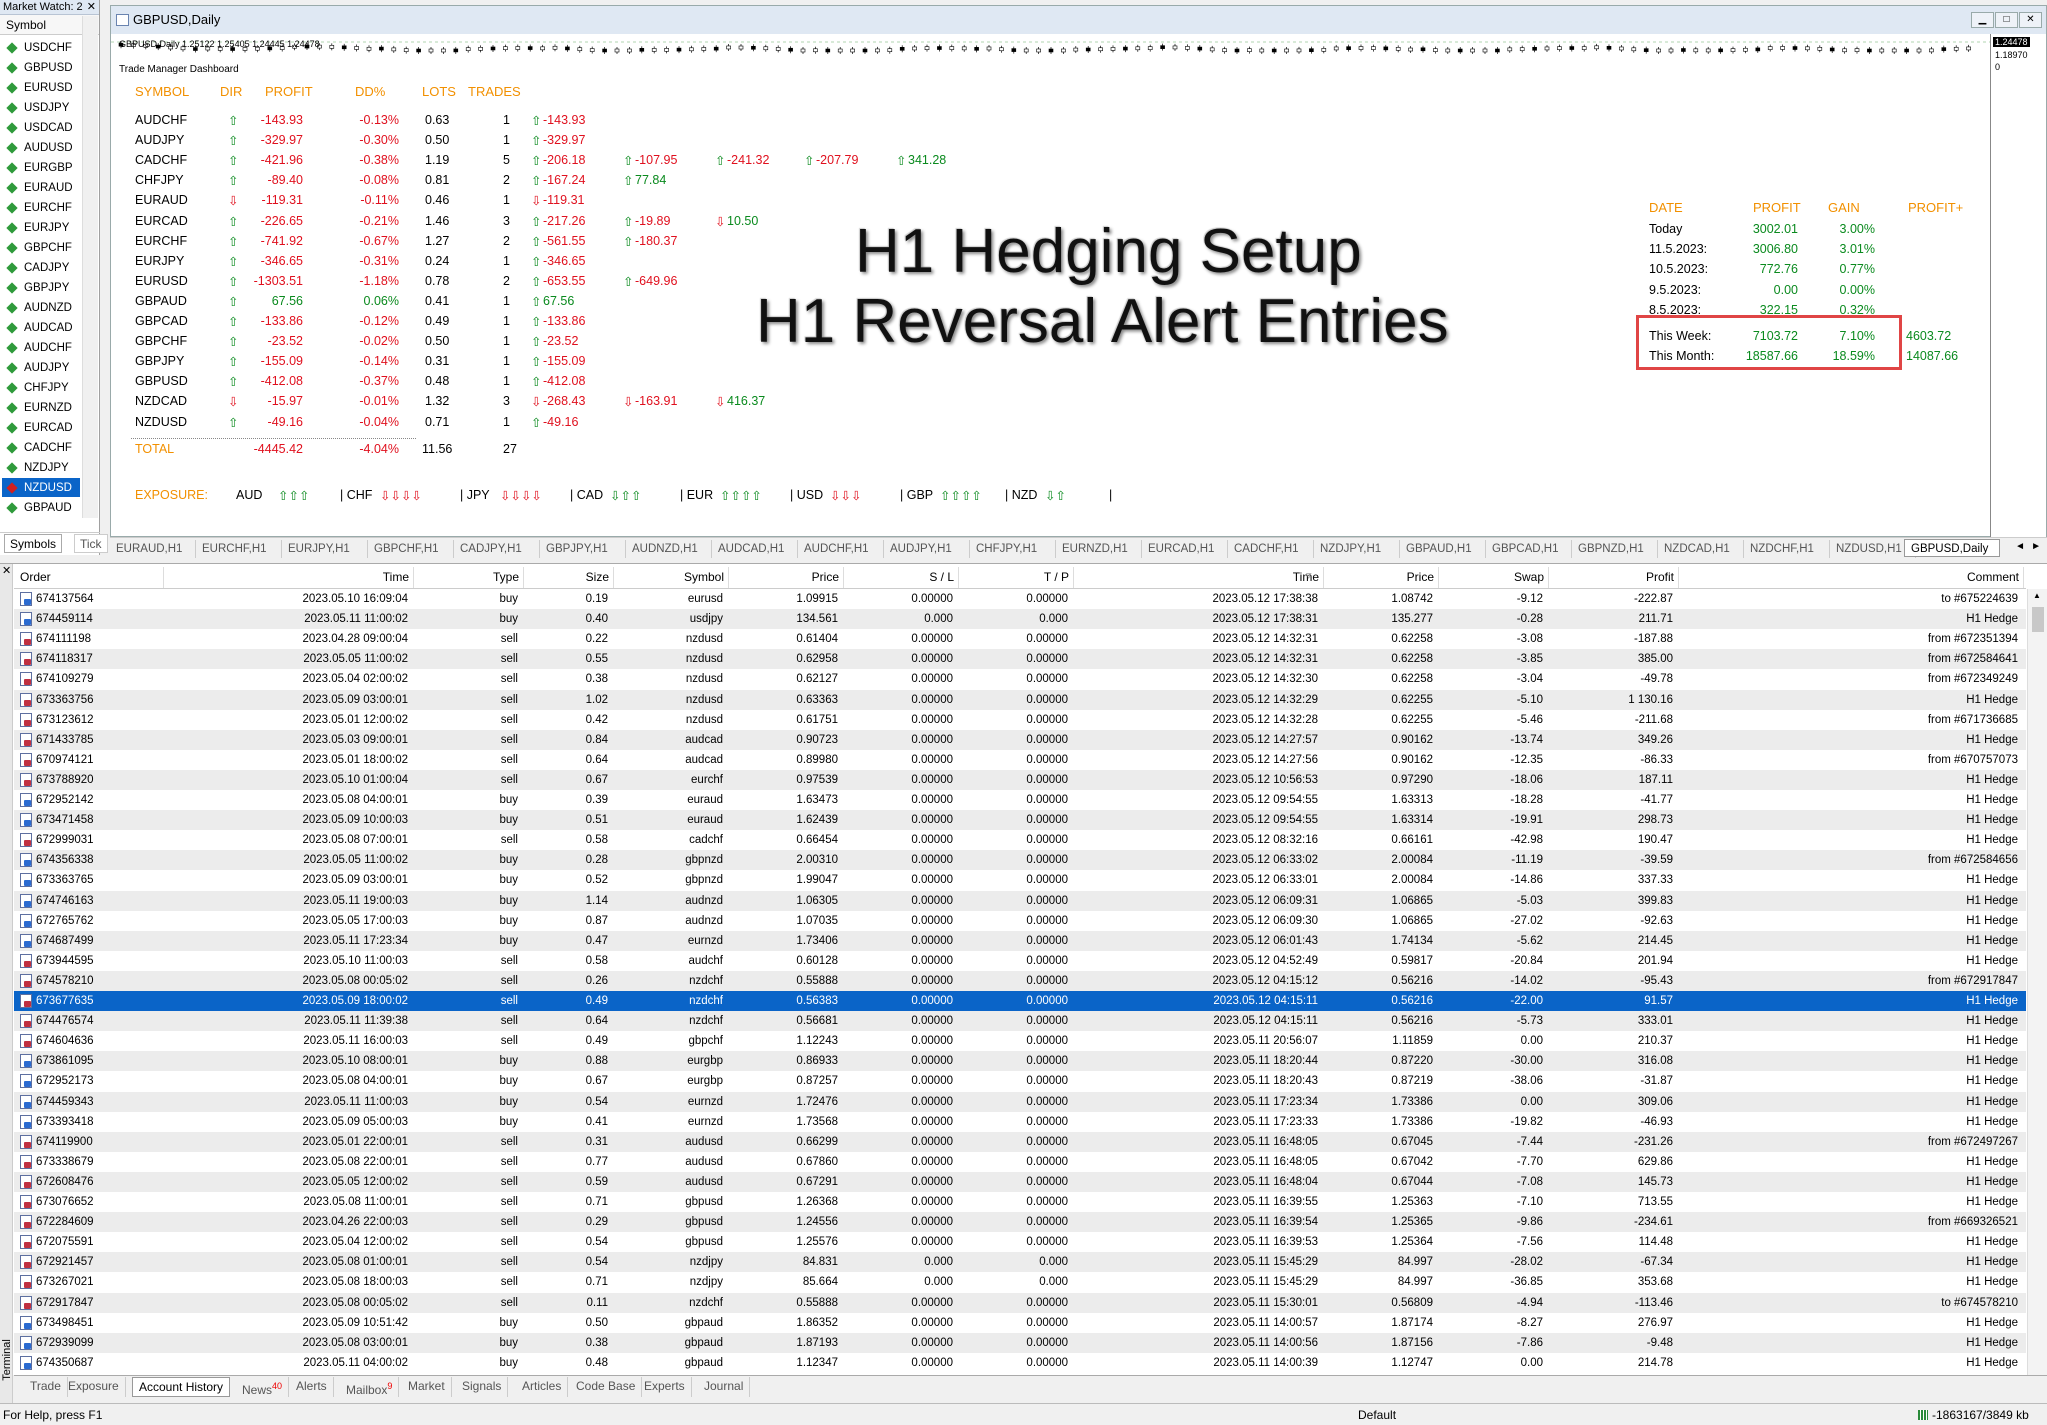 Image resolution: width=2047 pixels, height=1425 pixels. What do you see at coordinates (469, 577) in the screenshot?
I see `column-header: Type` at bounding box center [469, 577].